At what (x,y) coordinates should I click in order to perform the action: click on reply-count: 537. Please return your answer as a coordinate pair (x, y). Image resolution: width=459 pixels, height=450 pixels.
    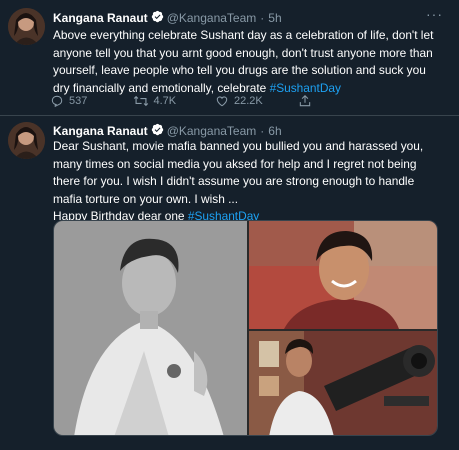
    Looking at the image, I should click on (78, 101).